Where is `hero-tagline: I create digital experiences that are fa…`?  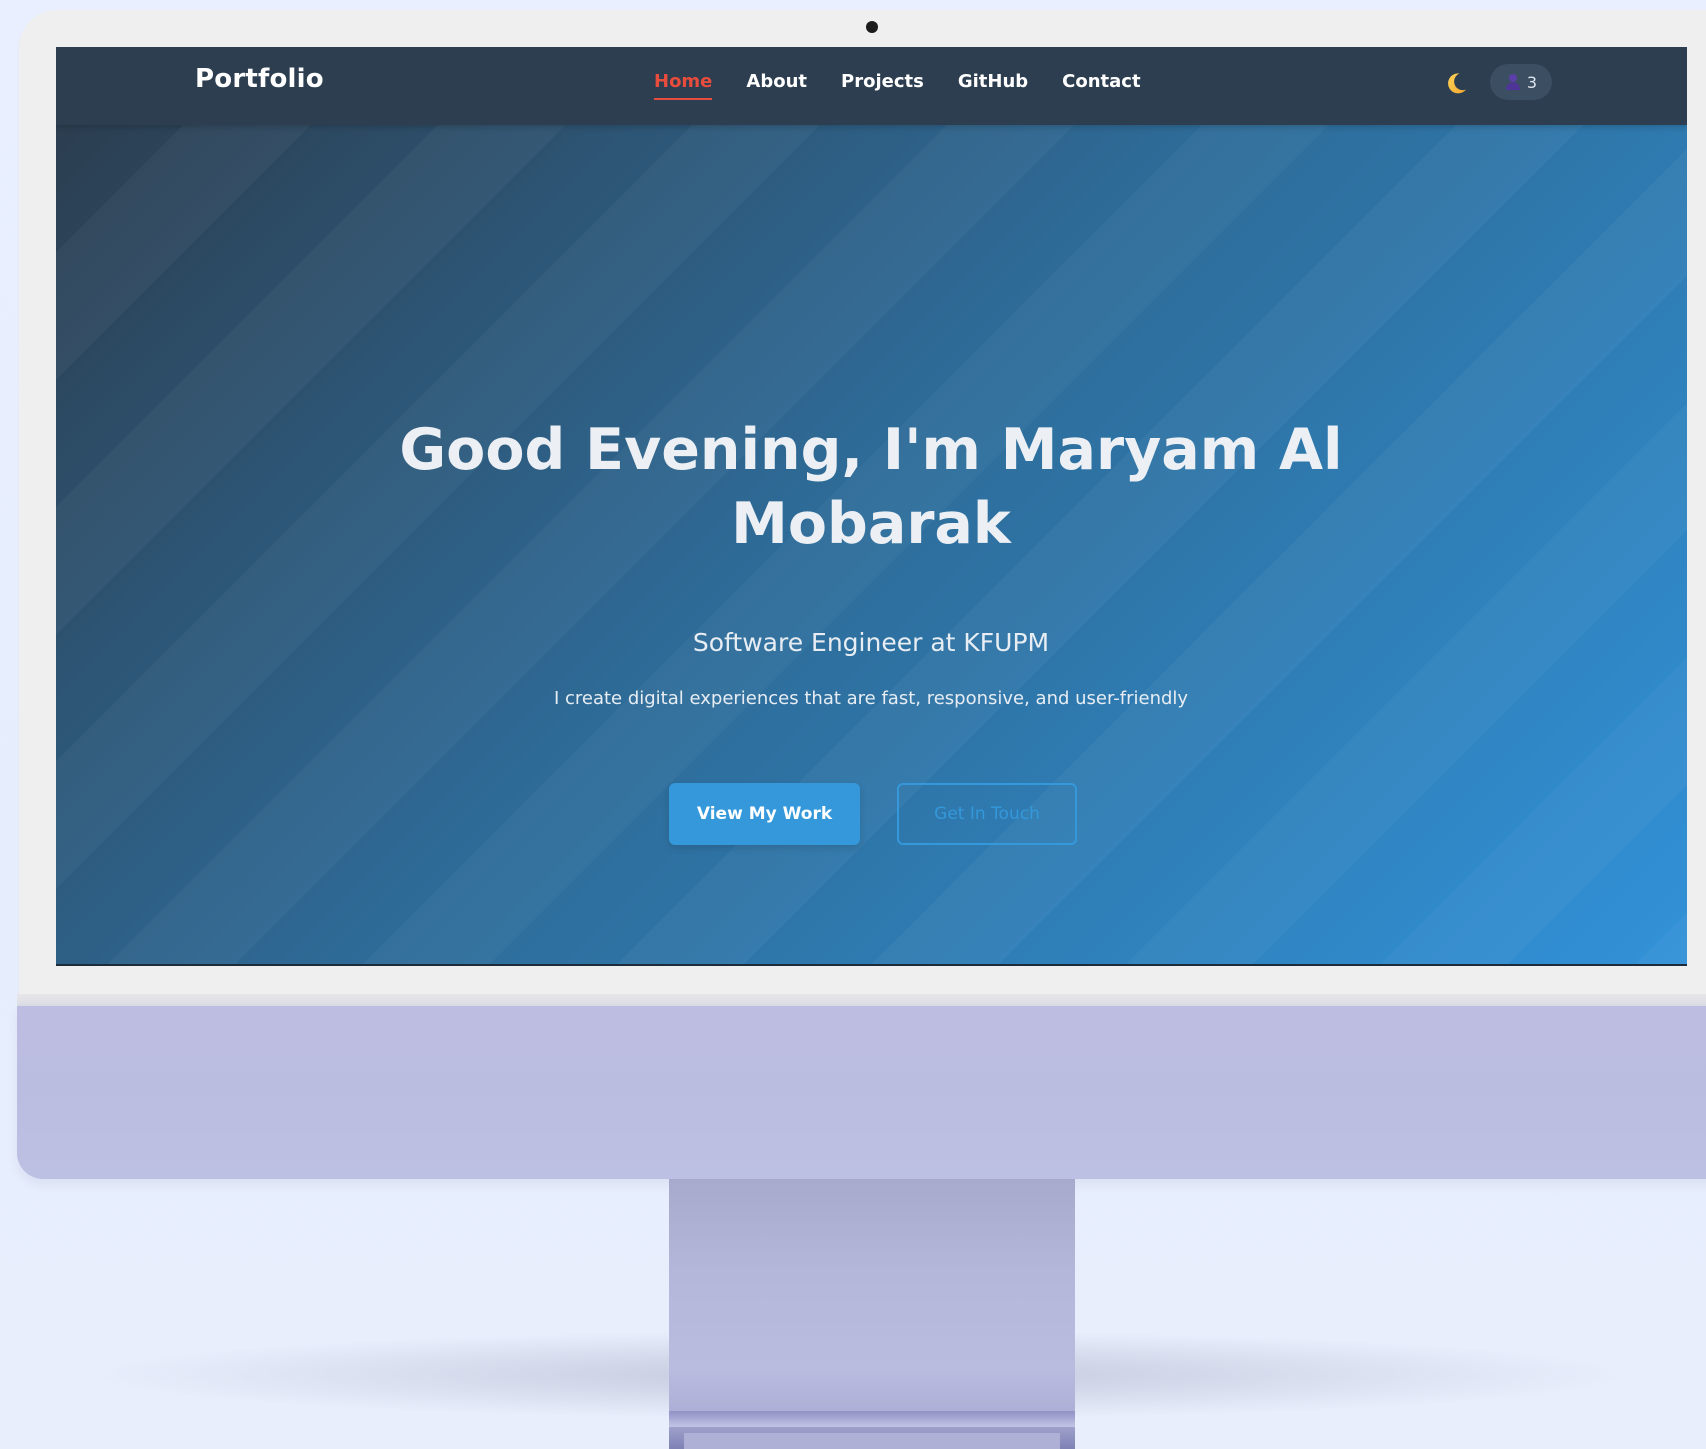 hero-tagline: I create digital experiences that are fa… is located at coordinates (871, 698).